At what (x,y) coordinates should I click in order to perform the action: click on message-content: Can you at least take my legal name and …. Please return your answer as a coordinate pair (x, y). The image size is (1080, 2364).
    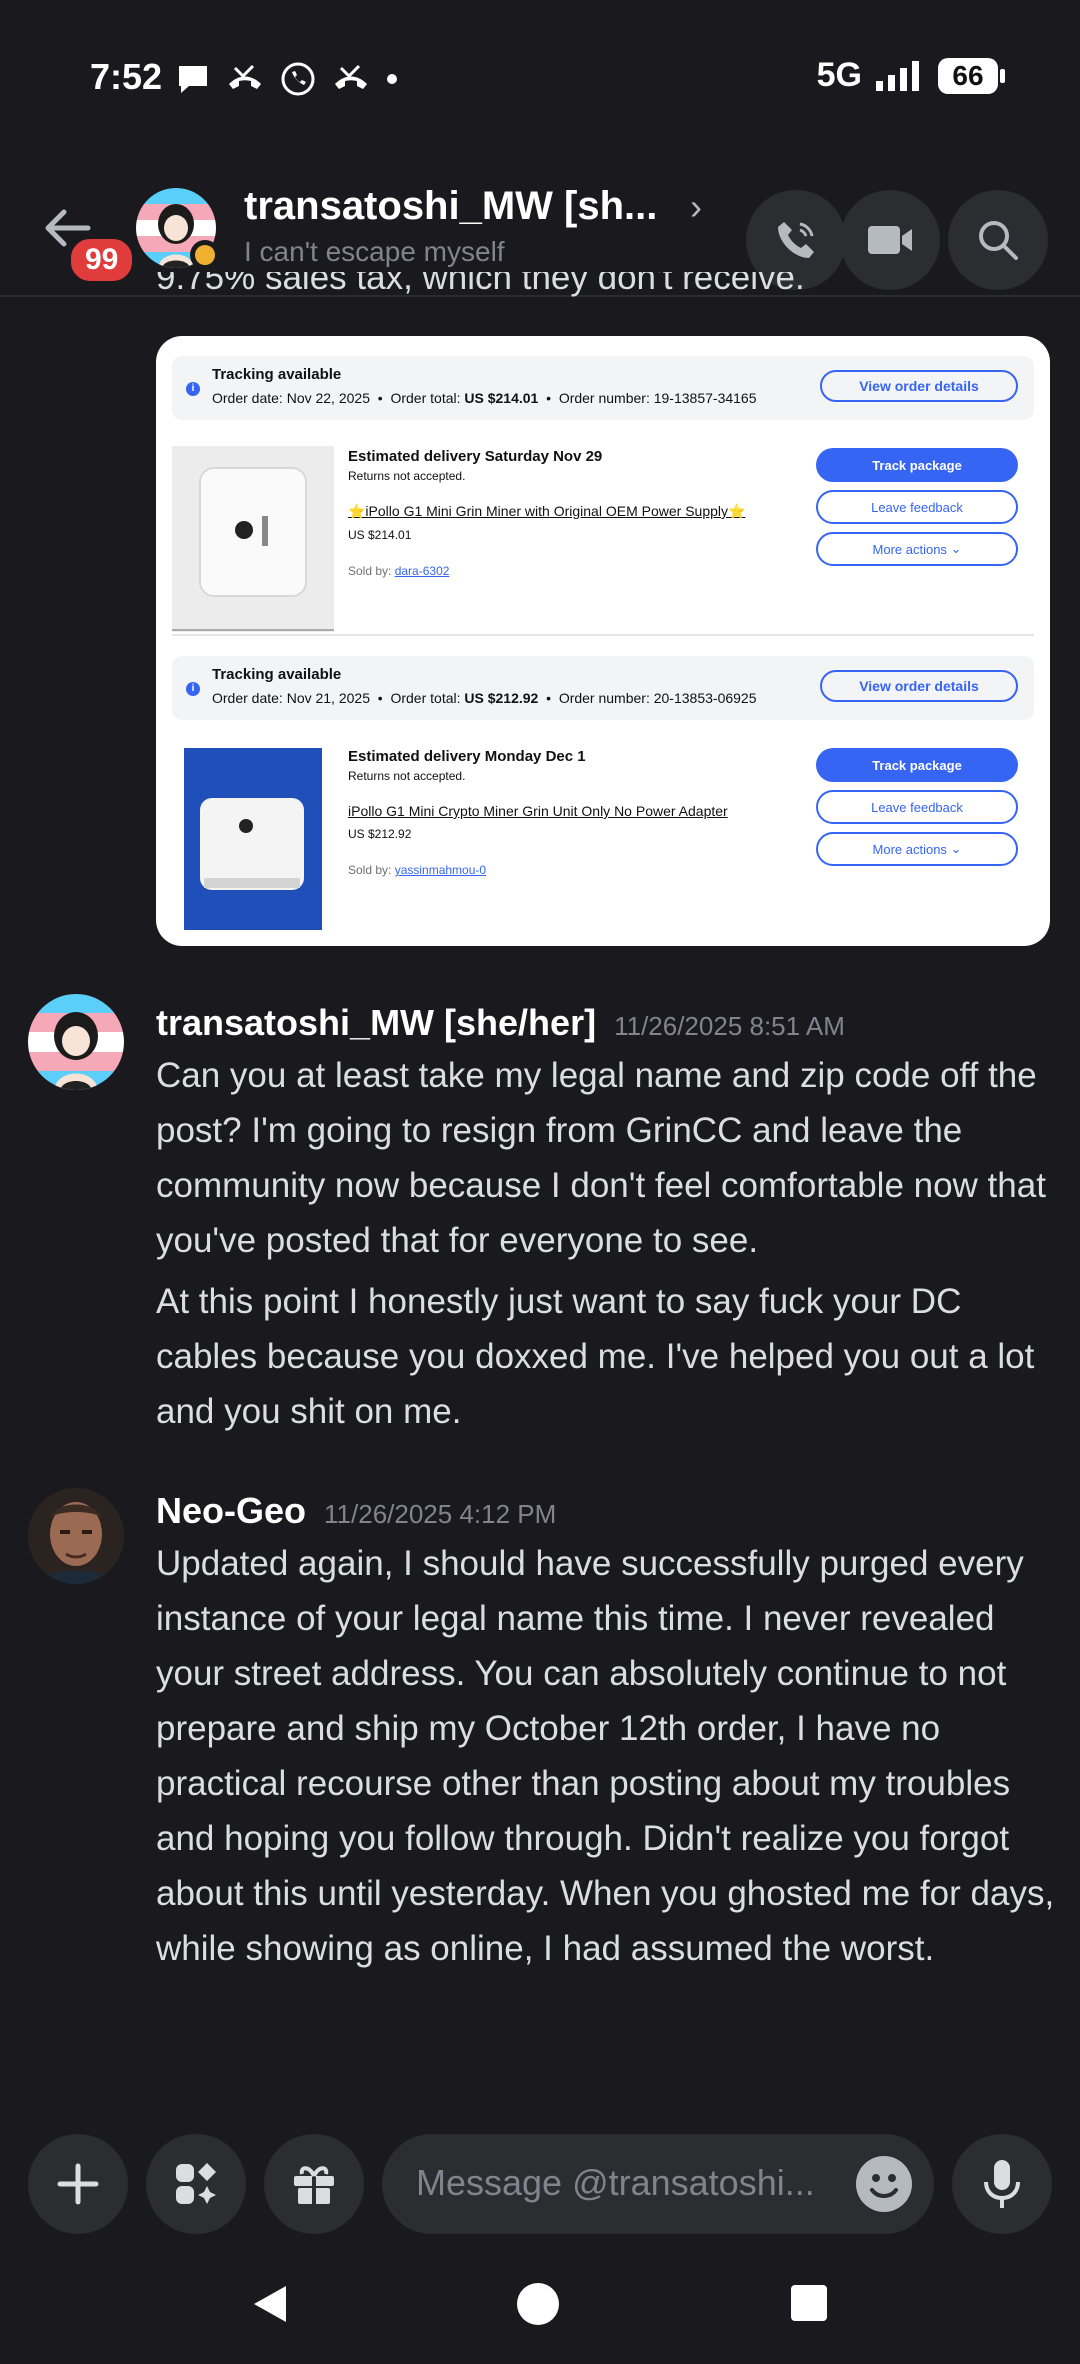
    Looking at the image, I should click on (606, 1243).